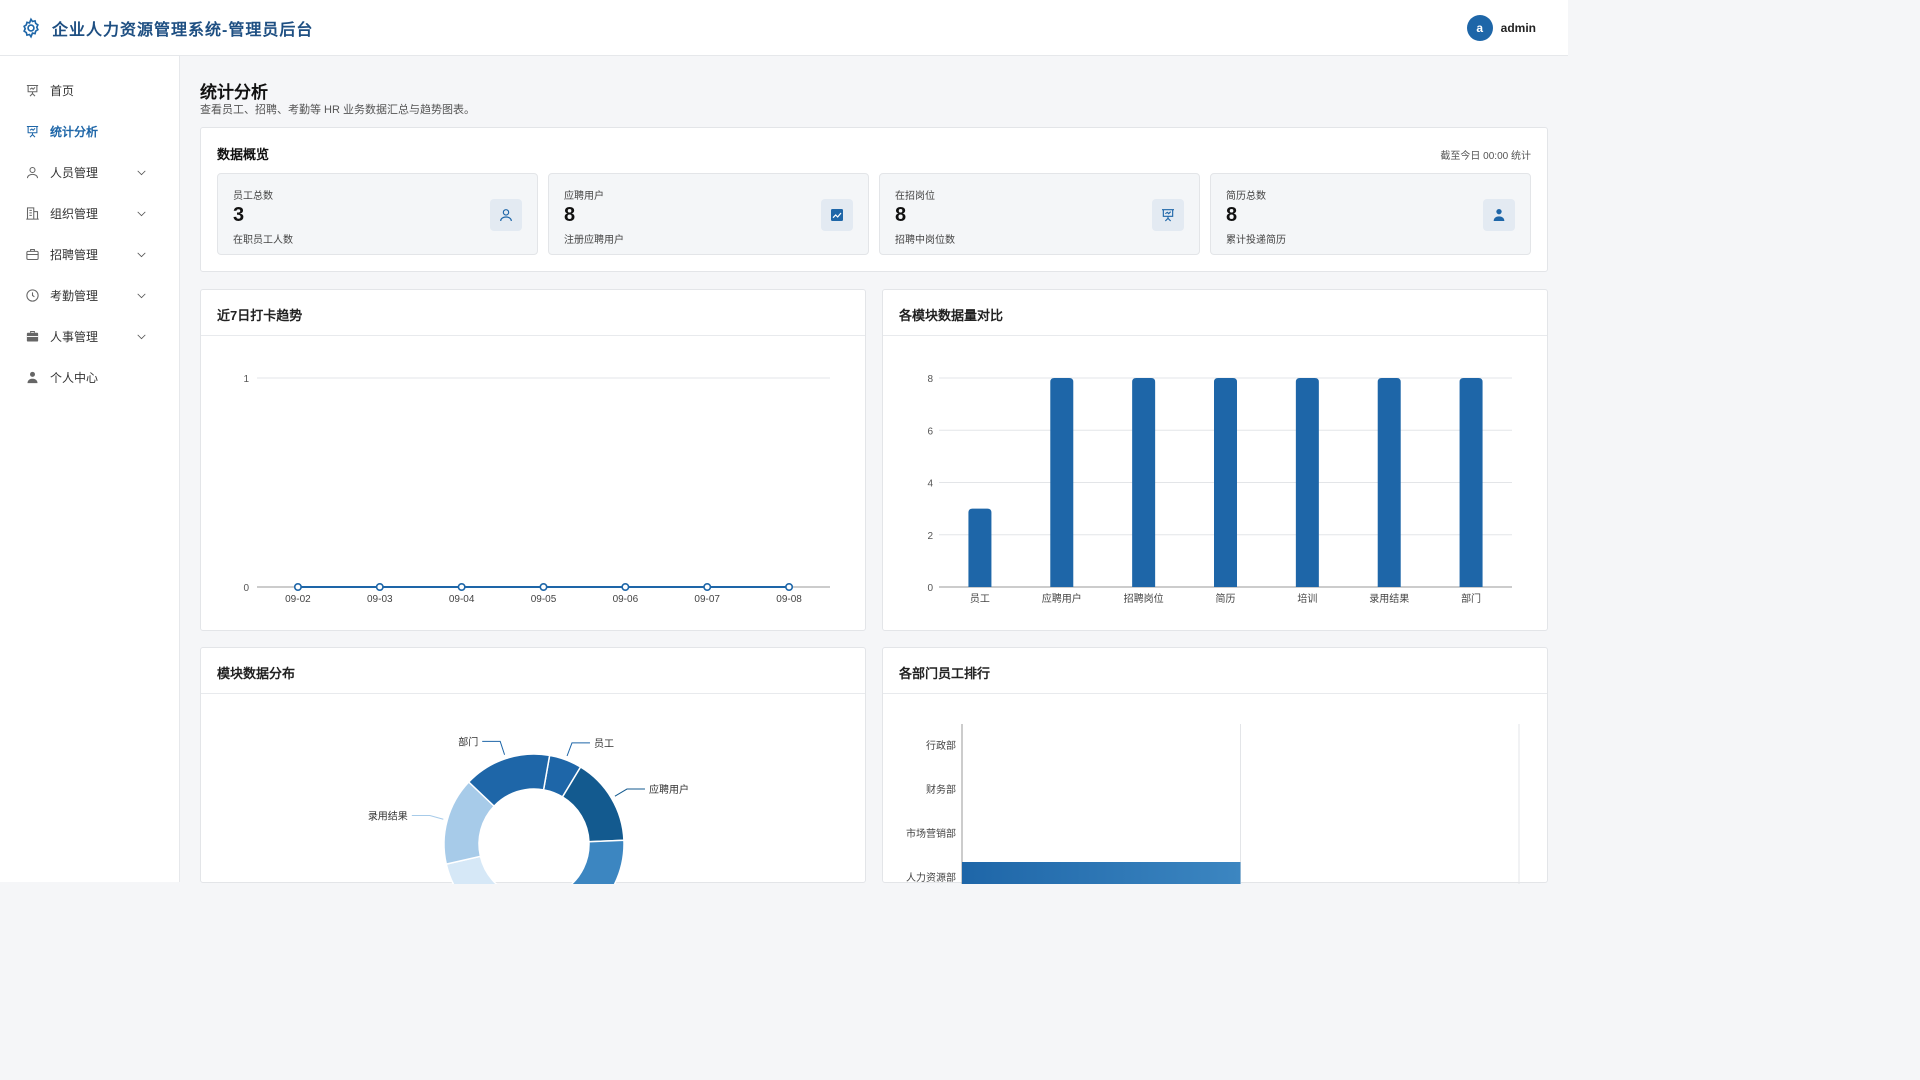  Describe the element at coordinates (468, 741) in the screenshot. I see `pie-label: 部门` at that location.